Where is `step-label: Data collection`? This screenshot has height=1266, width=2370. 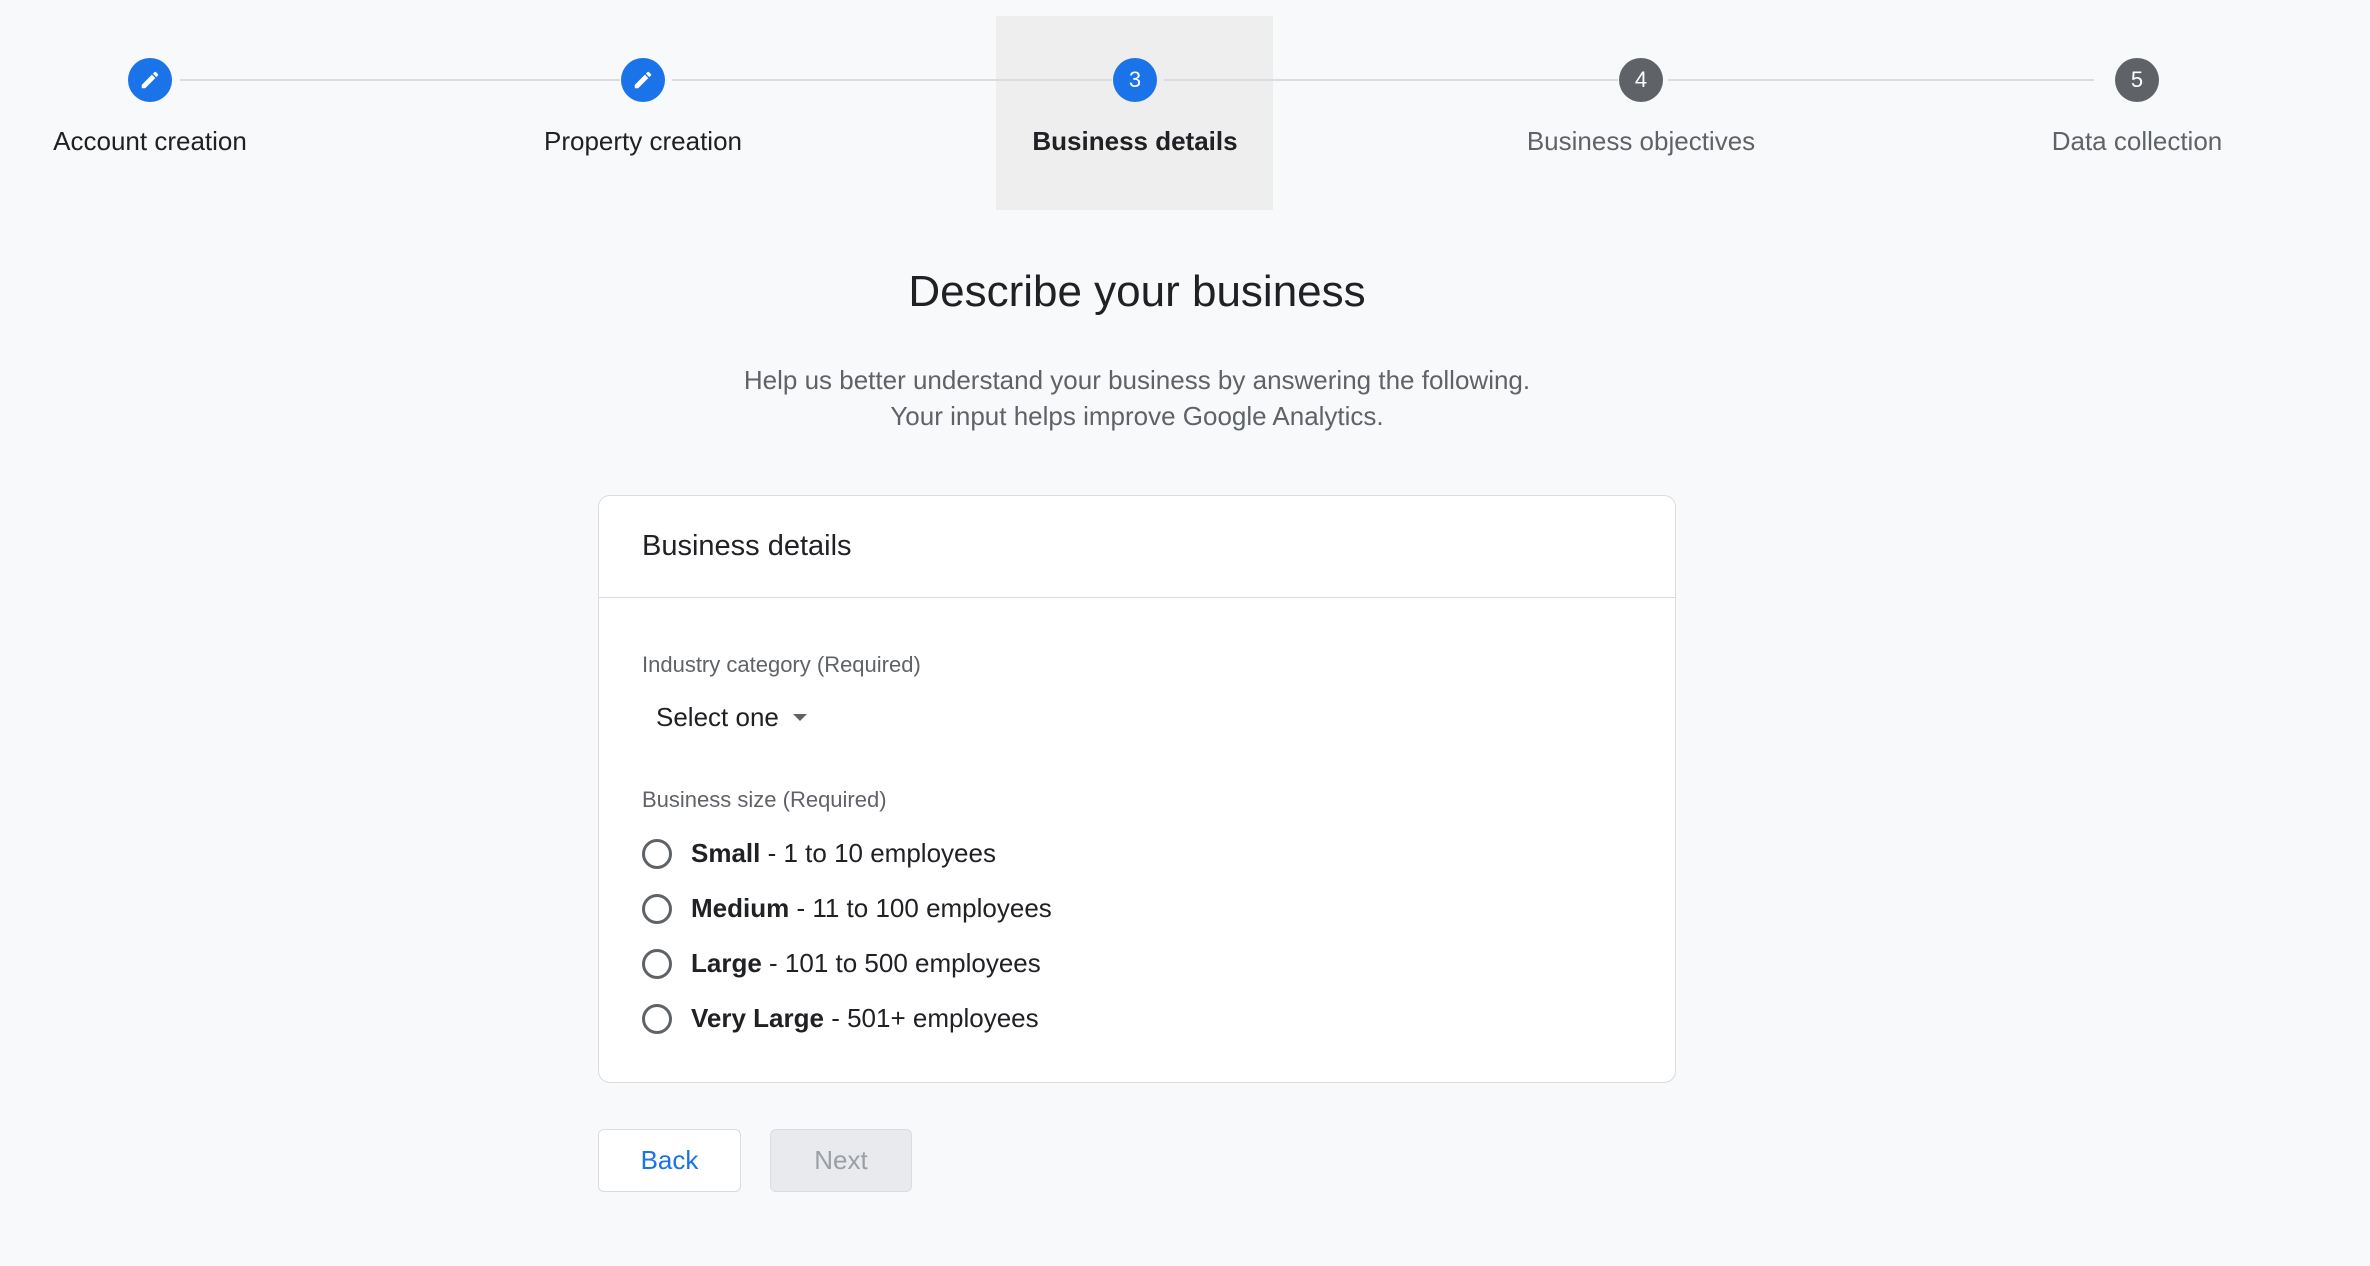 step-label: Data collection is located at coordinates (2137, 141).